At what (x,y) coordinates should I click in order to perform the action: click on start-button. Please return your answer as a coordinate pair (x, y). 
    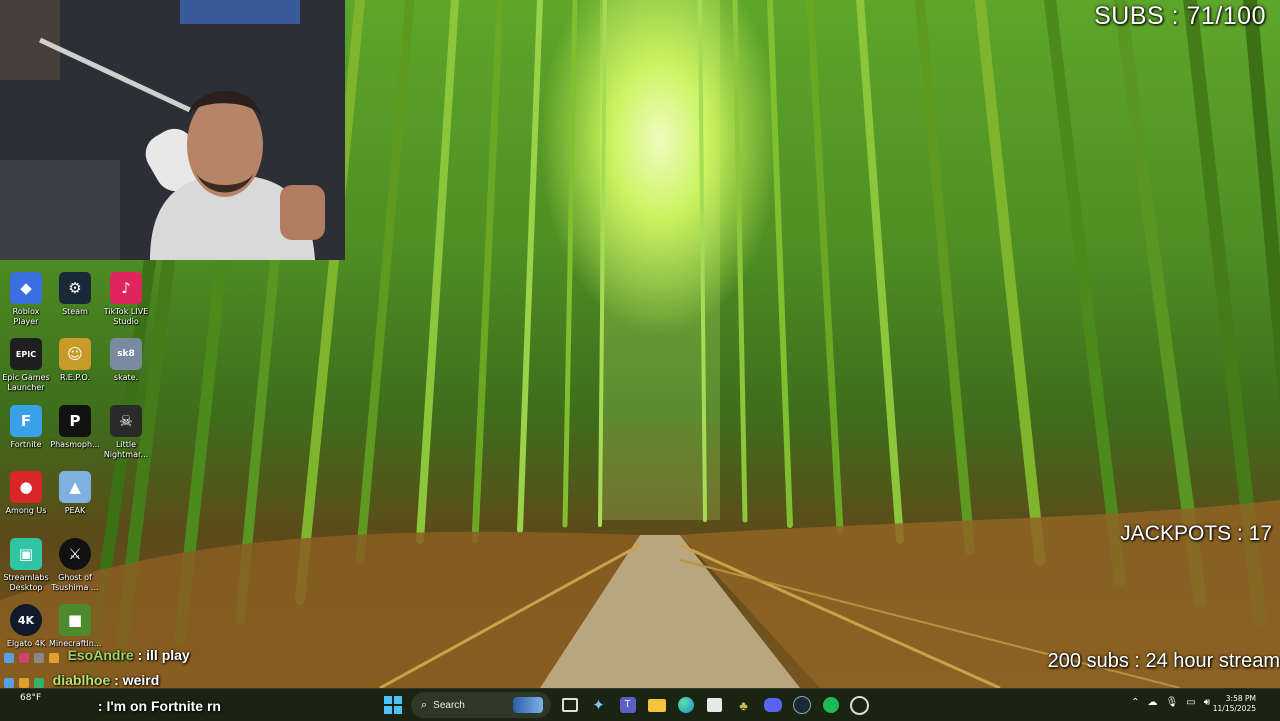
    Looking at the image, I should click on (393, 705).